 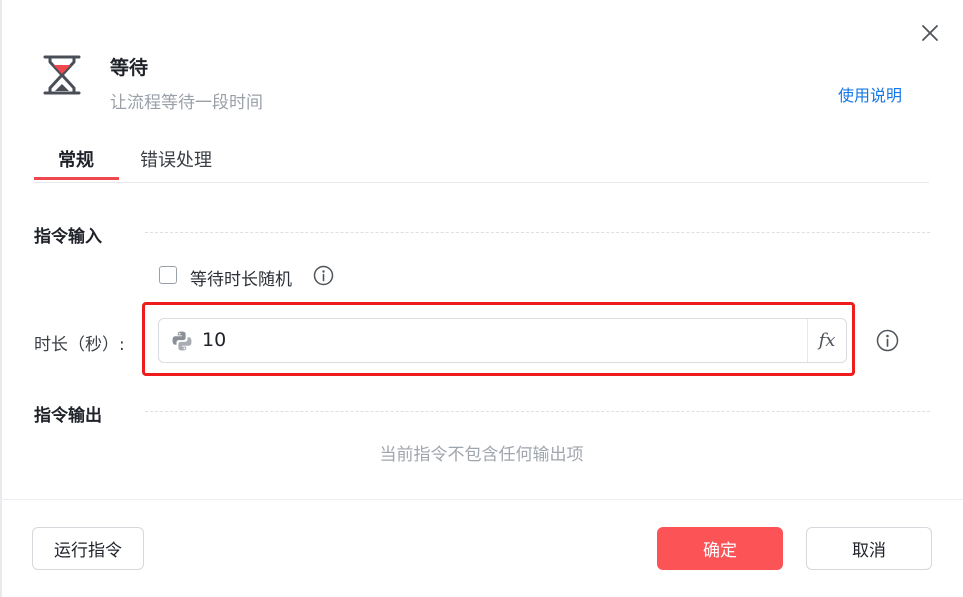 What do you see at coordinates (129, 68) in the screenshot?
I see `dialog-title: 等待` at bounding box center [129, 68].